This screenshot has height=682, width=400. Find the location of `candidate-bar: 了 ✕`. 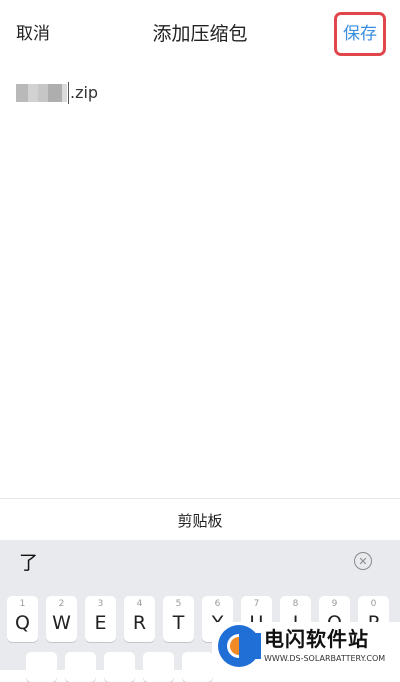

candidate-bar: 了 ✕ is located at coordinates (200, 563).